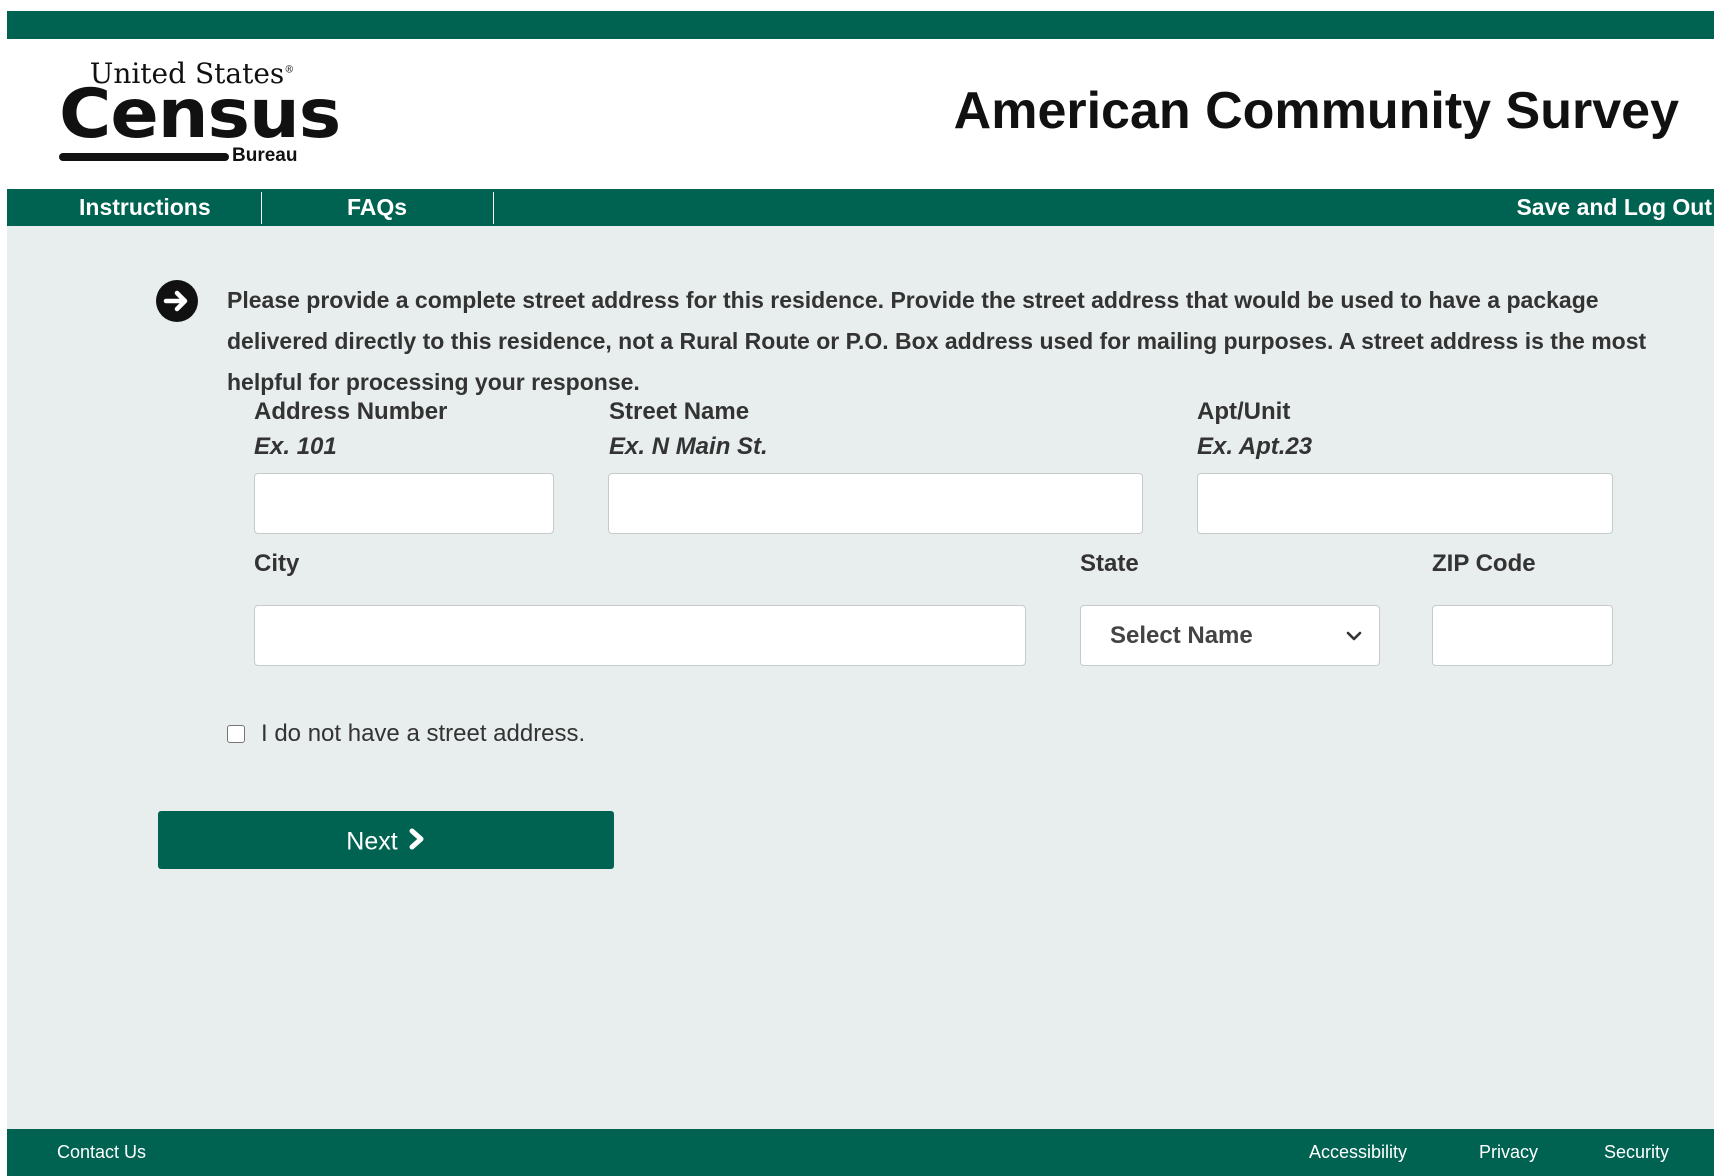  What do you see at coordinates (1508, 1152) in the screenshot?
I see `footer-privacy: Privacy` at bounding box center [1508, 1152].